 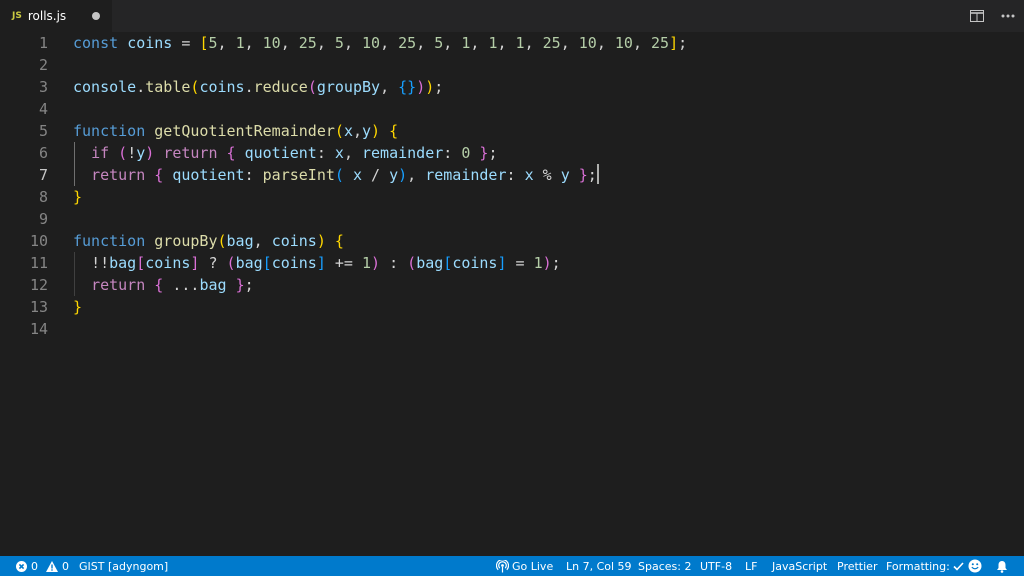 What do you see at coordinates (163, 285) in the screenshot?
I see `code-line: return { ...bag };` at bounding box center [163, 285].